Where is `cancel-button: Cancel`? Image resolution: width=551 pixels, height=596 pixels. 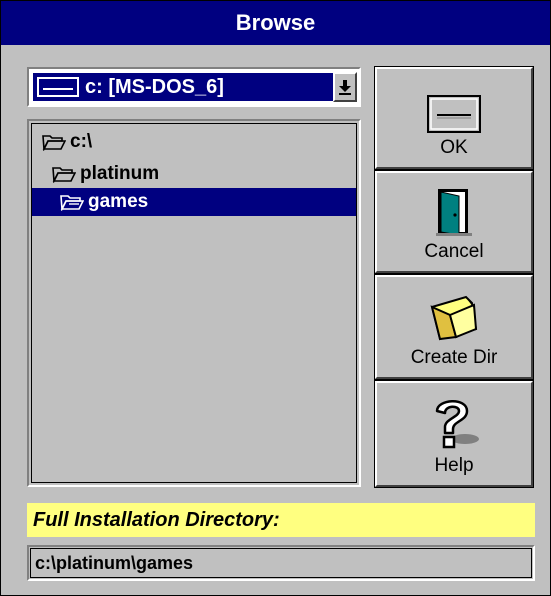
cancel-button: Cancel is located at coordinates (454, 222).